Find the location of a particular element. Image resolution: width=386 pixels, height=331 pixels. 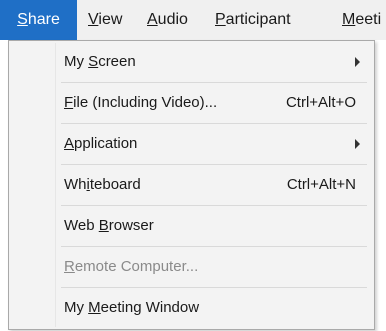

menu-item-my-meeting-window: My Meeting Window is located at coordinates (191, 308).